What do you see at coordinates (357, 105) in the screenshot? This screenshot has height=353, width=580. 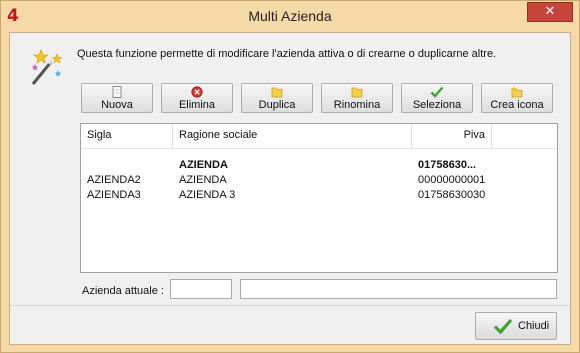 I see `rename-button-label: Rinomina` at bounding box center [357, 105].